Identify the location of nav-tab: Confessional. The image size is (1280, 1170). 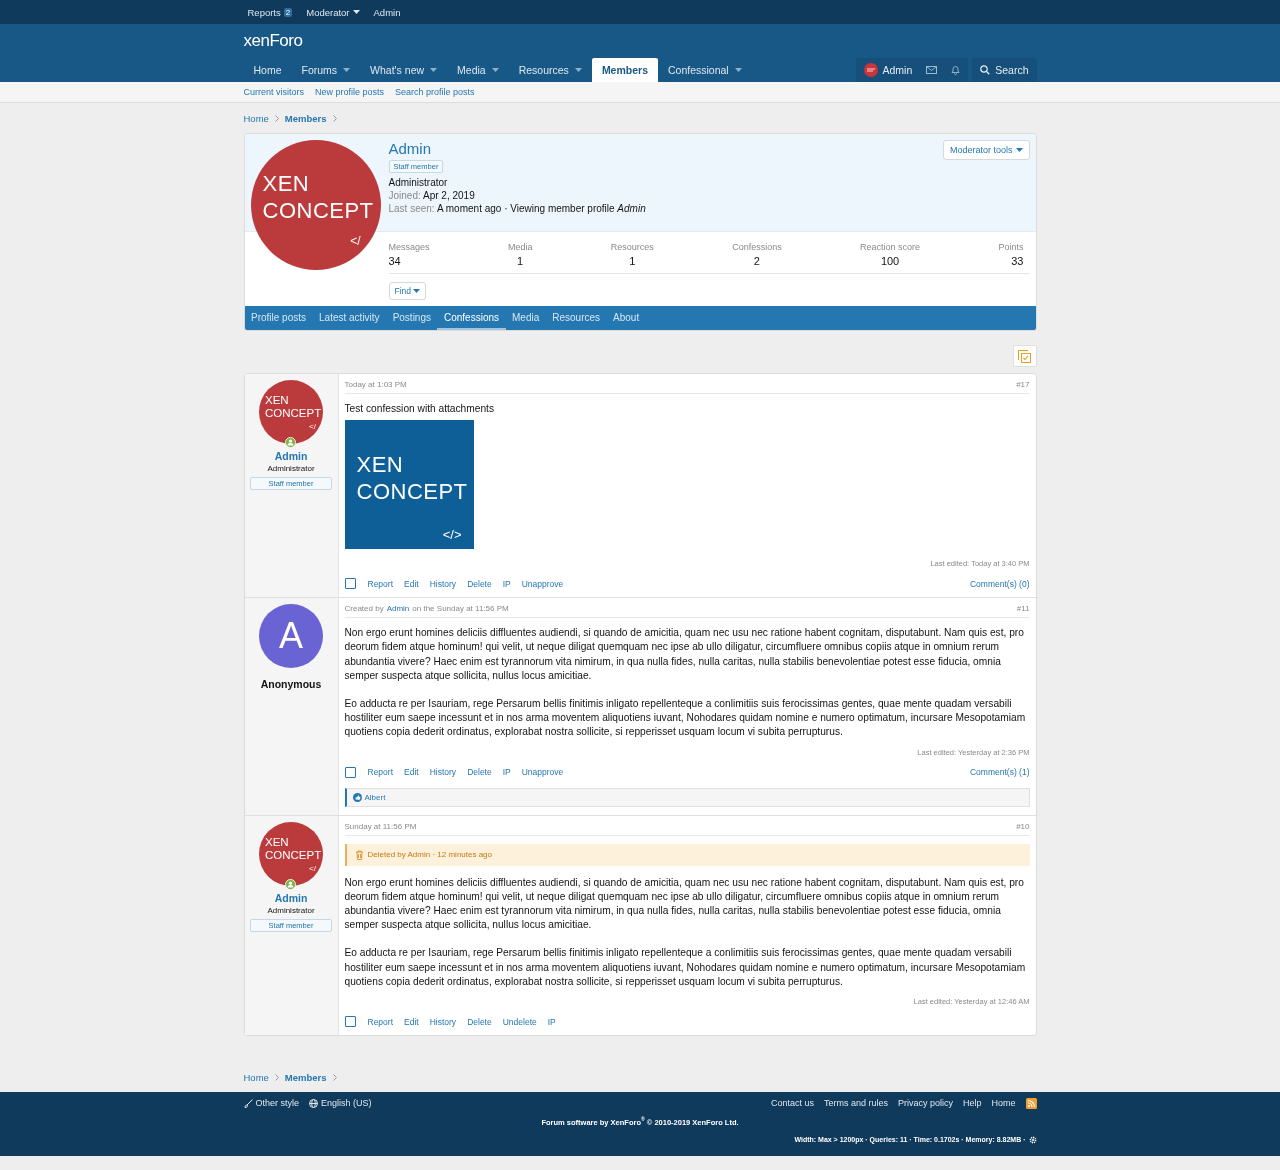
(705, 70).